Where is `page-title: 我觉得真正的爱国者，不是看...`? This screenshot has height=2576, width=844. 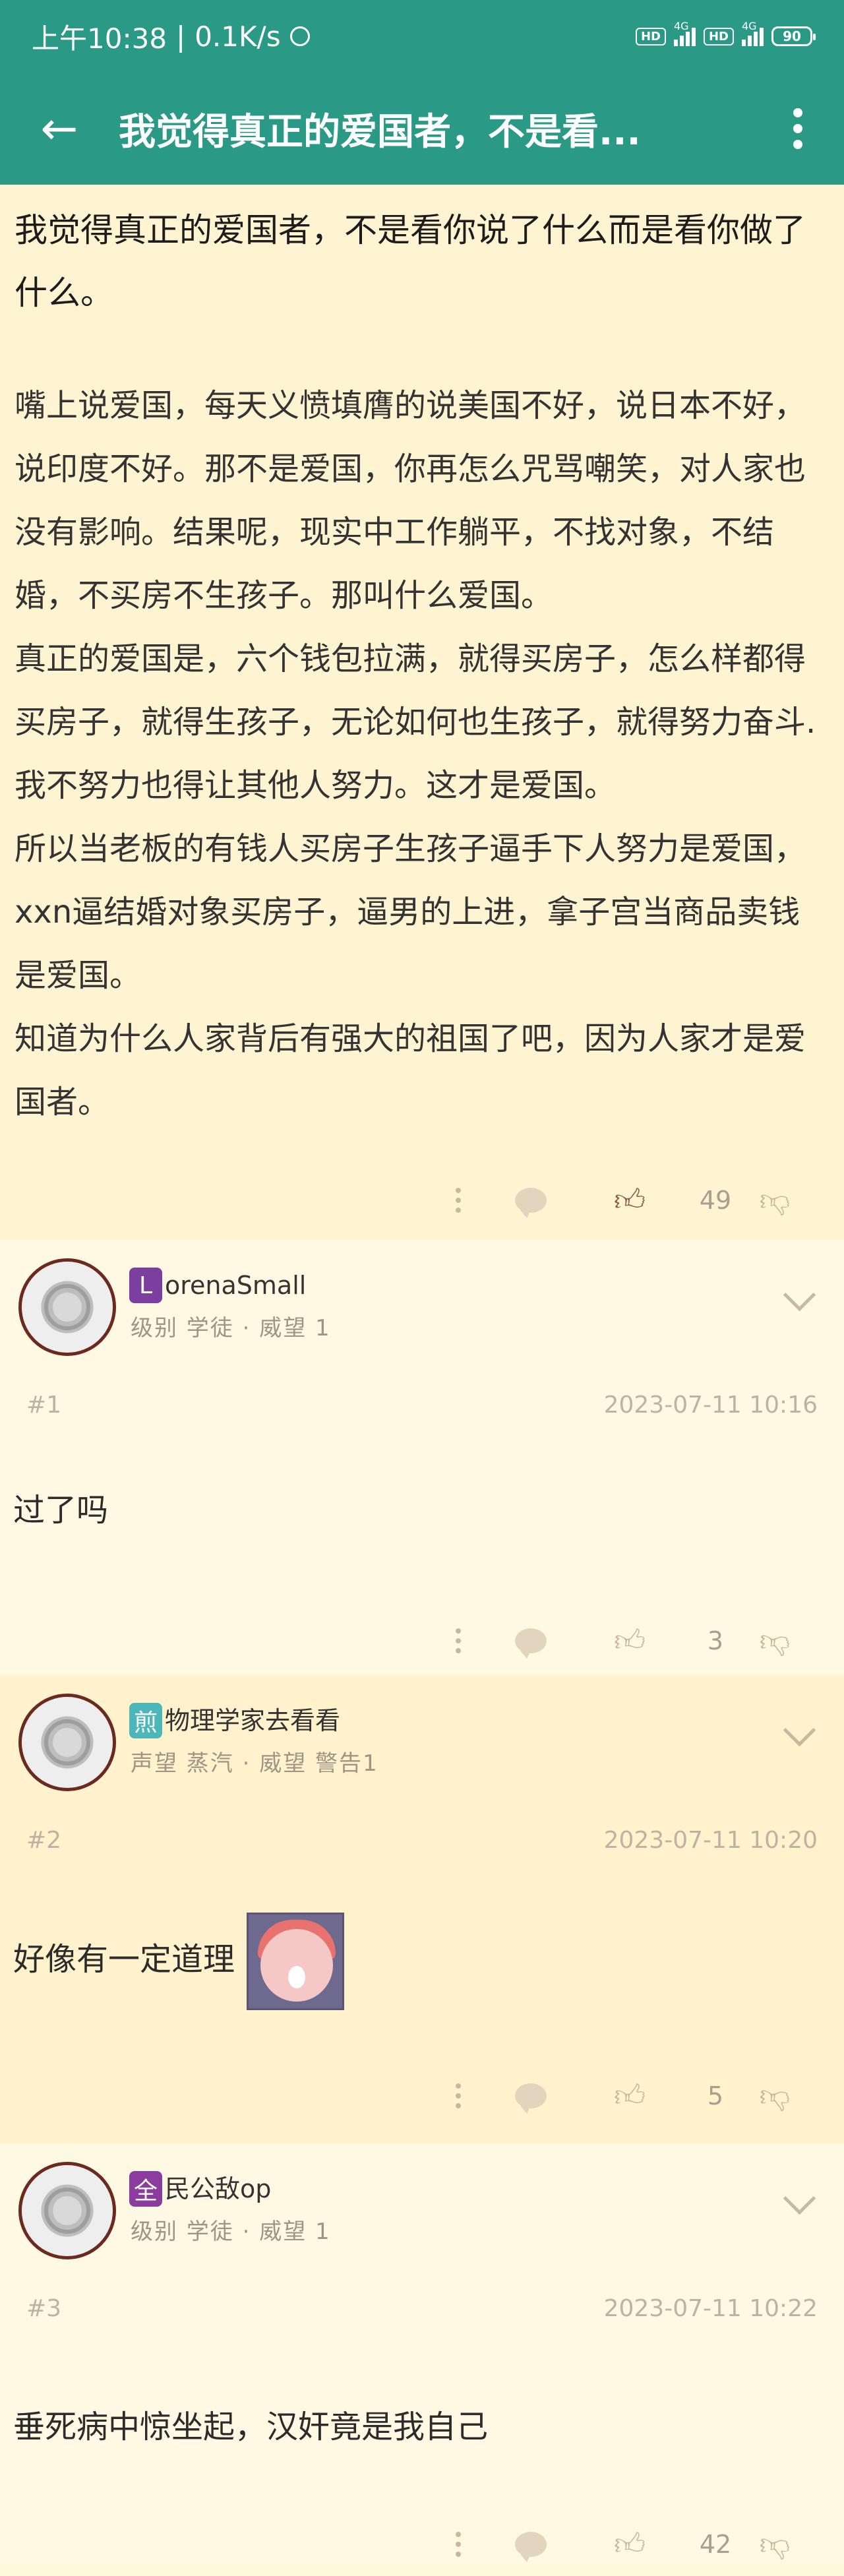
page-title: 我觉得真正的爱国者，不是看... is located at coordinates (380, 132).